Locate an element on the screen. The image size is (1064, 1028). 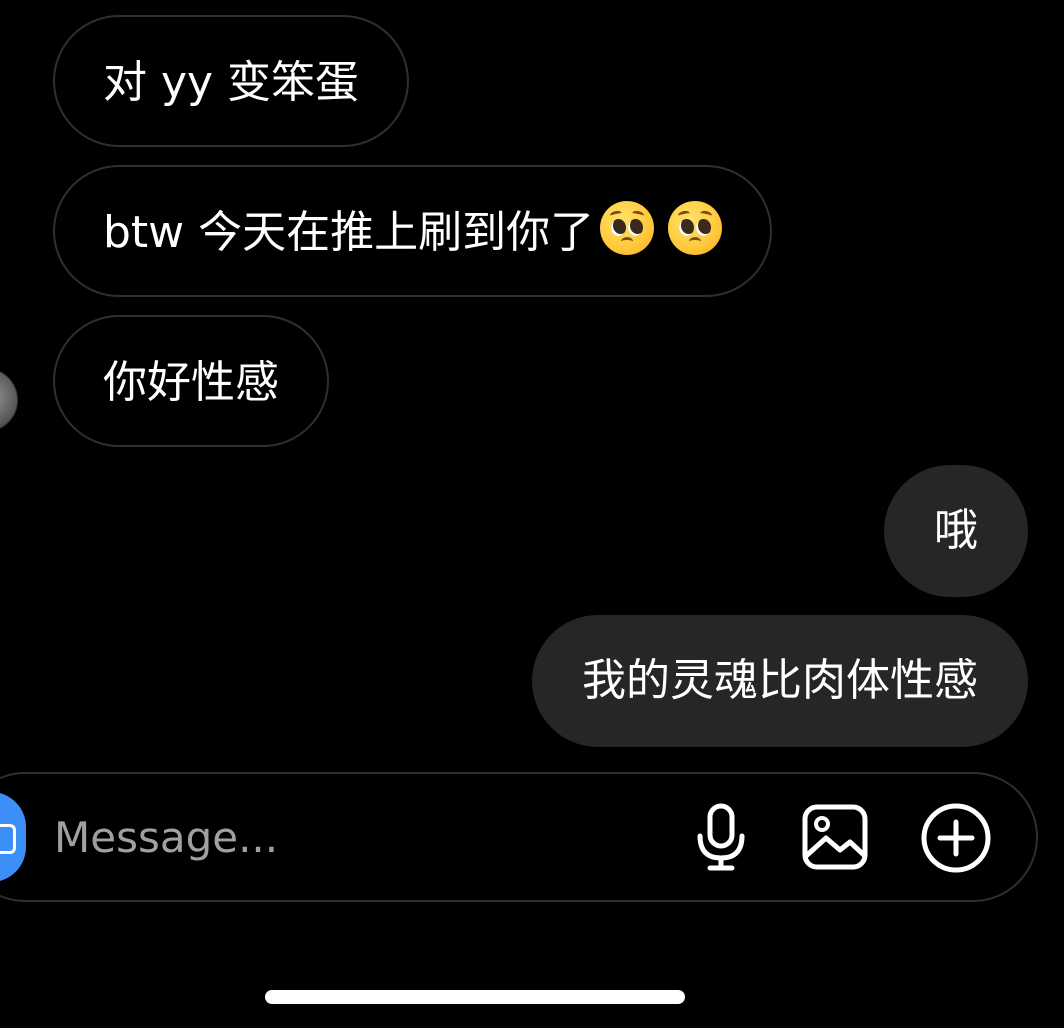
message-bubble-outgoing: 哦 is located at coordinates (956, 531).